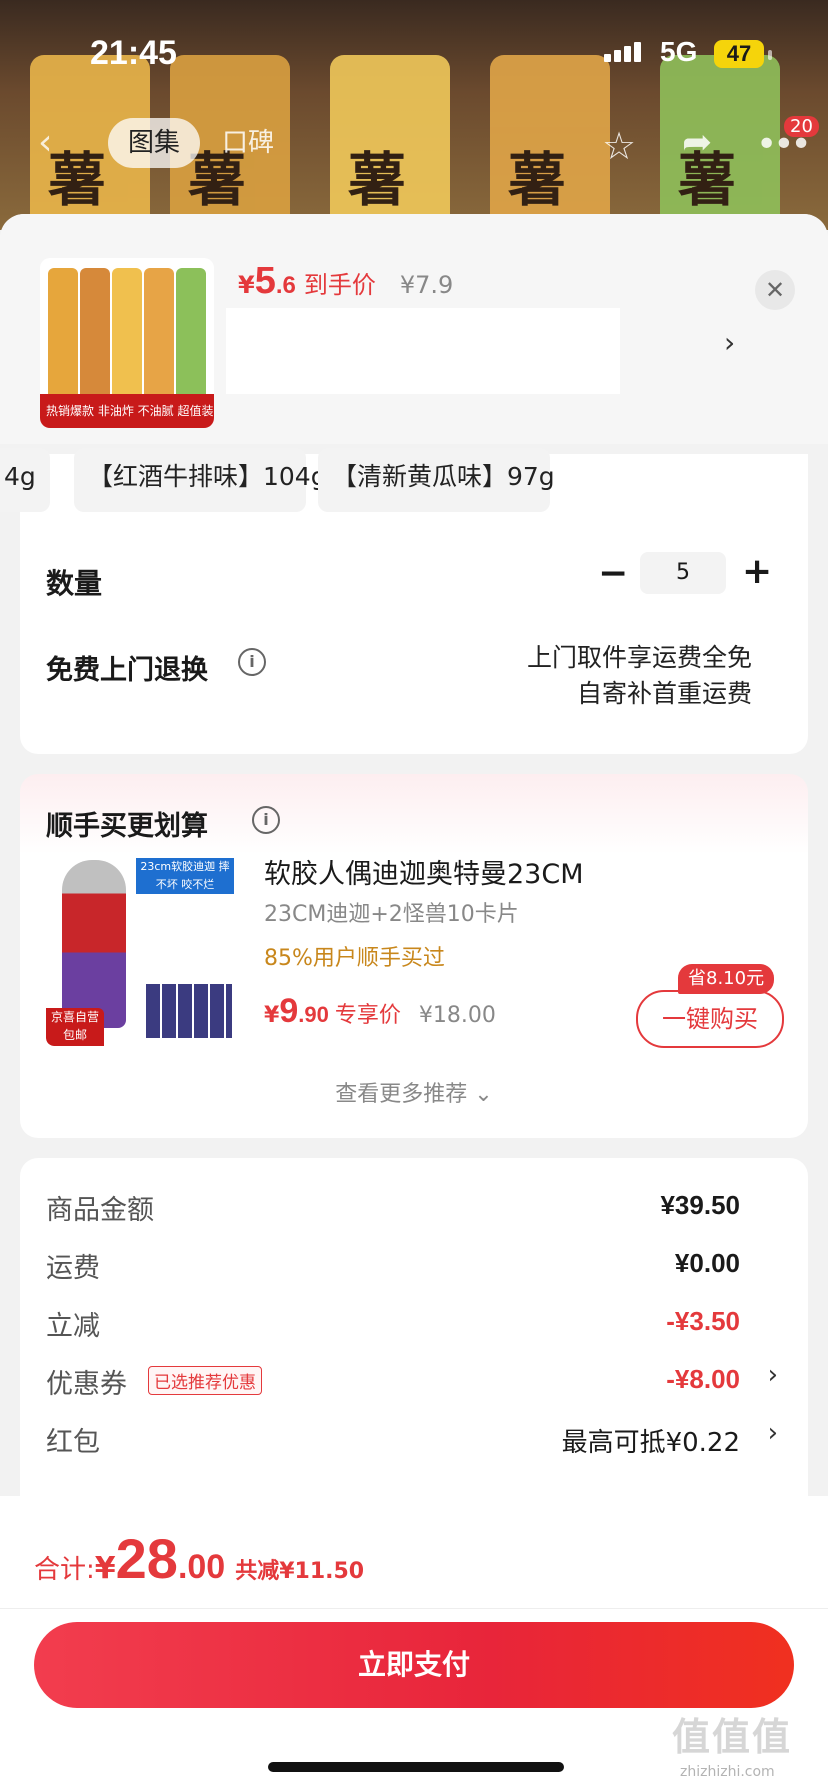 This screenshot has width=828, height=1792. What do you see at coordinates (726, 979) in the screenshot?
I see `save-badge: 省8.10元` at bounding box center [726, 979].